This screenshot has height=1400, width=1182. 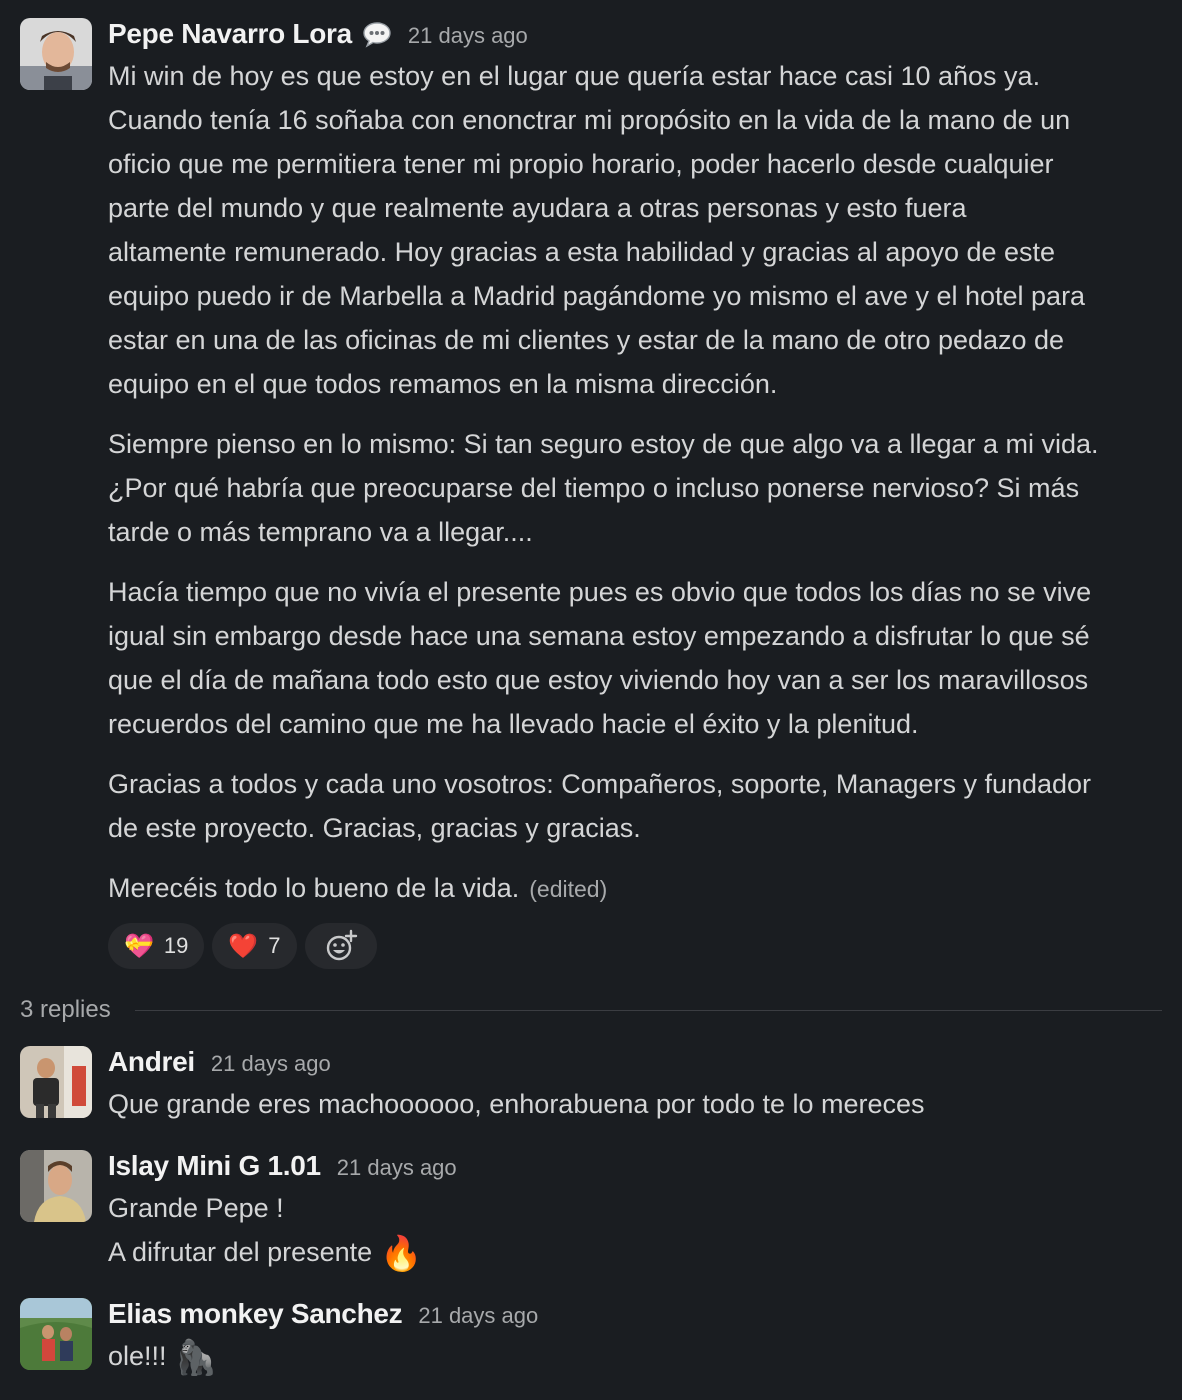 I want to click on add-emoji-icon, so click(x=341, y=945).